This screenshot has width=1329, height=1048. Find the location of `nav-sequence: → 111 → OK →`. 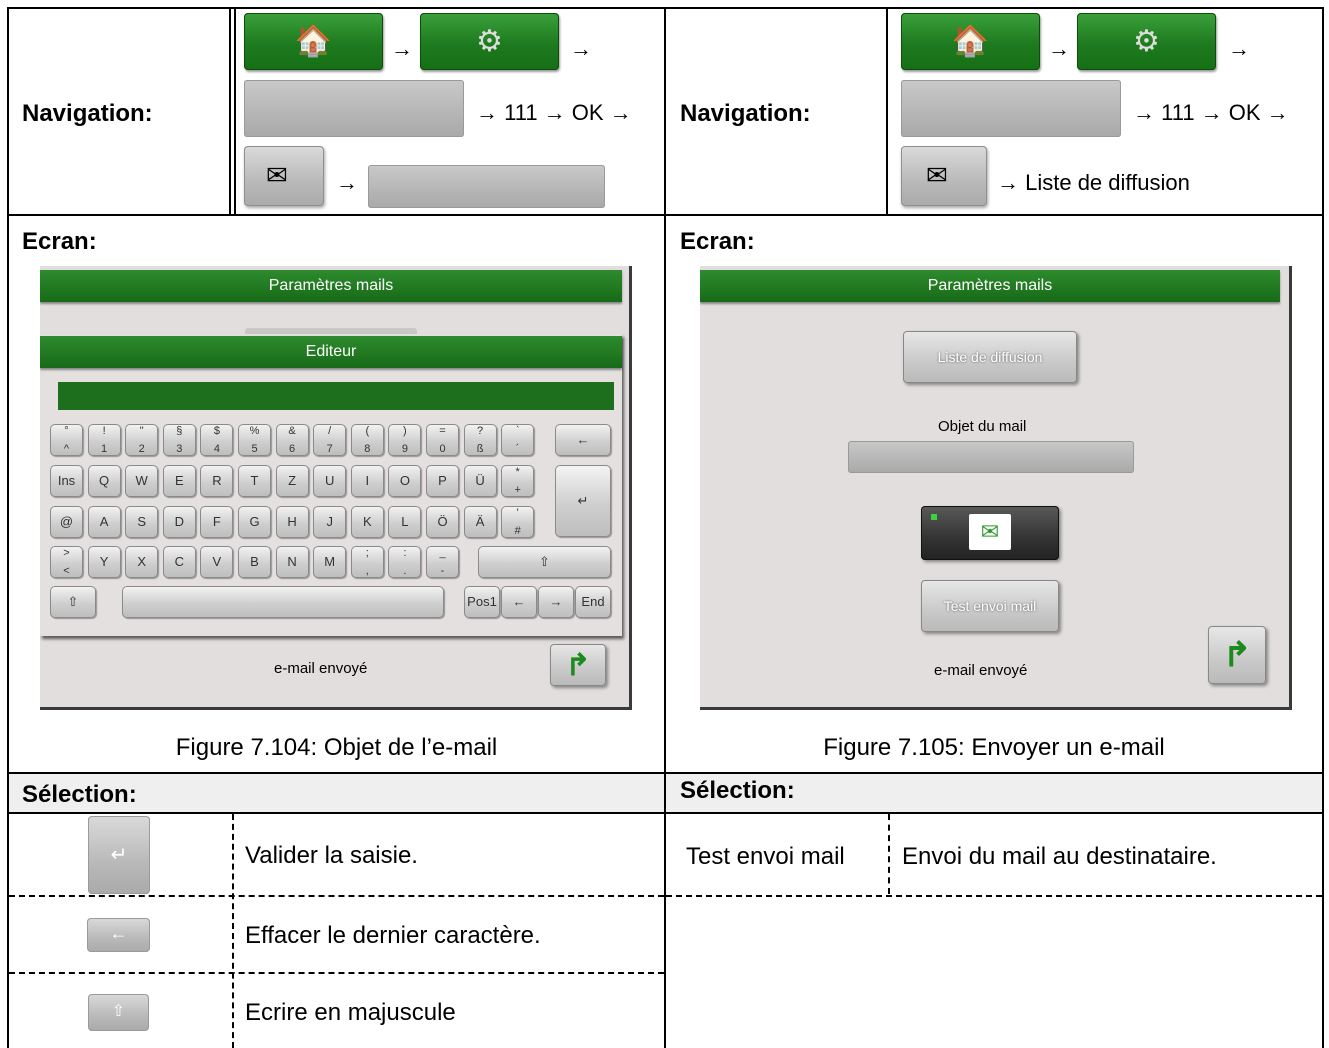

nav-sequence: → 111 → OK → is located at coordinates (554, 112).